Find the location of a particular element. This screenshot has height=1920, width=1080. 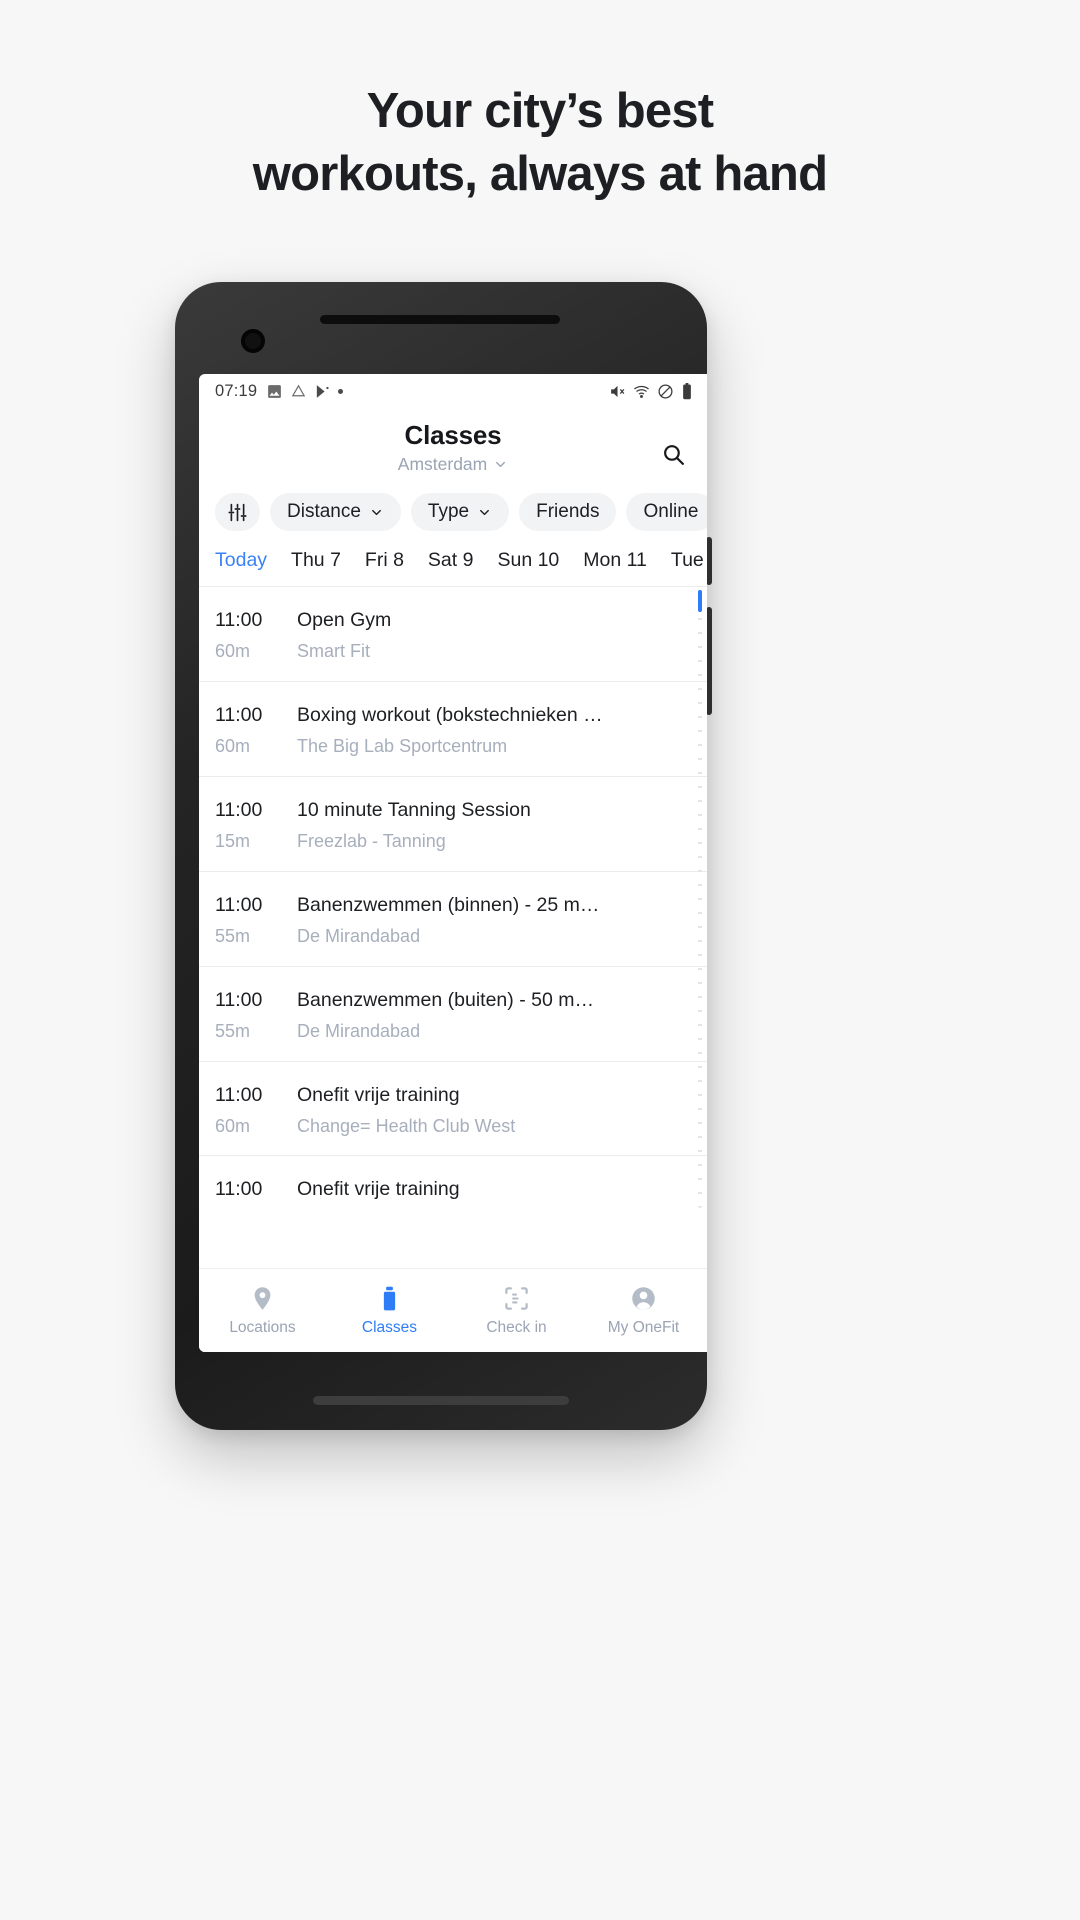

class-name: 10 minute Tanning Session is located at coordinates (414, 809).